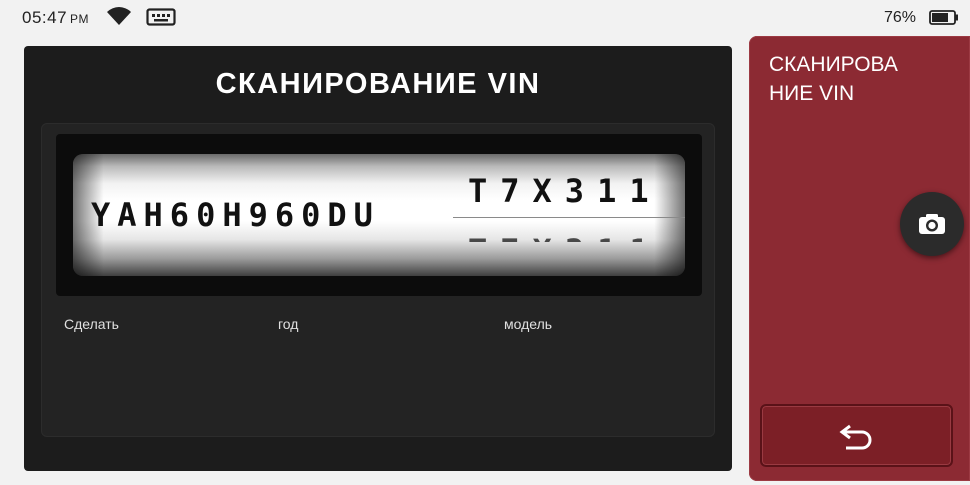 The height and width of the screenshot is (485, 970). What do you see at coordinates (943, 17) in the screenshot?
I see `battery-icon` at bounding box center [943, 17].